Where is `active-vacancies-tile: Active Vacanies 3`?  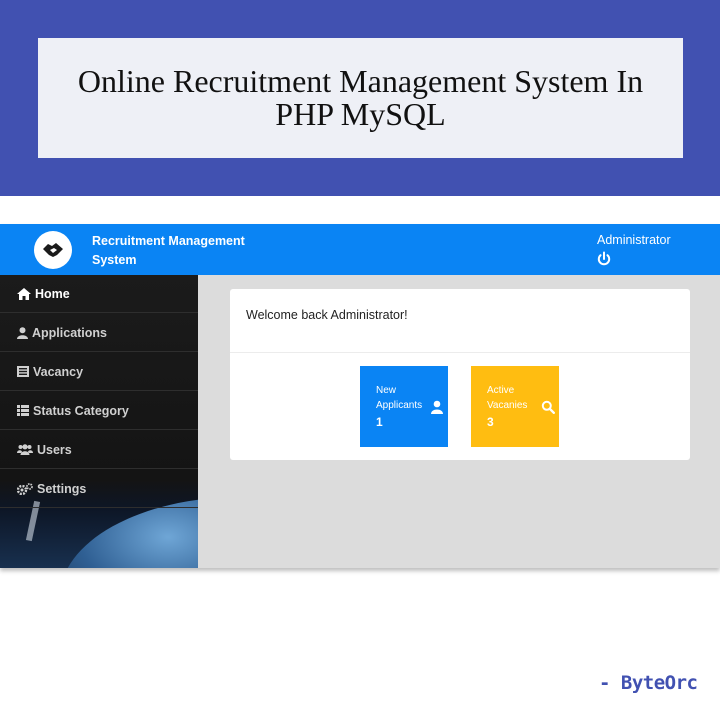 active-vacancies-tile: Active Vacanies 3 is located at coordinates (515, 406).